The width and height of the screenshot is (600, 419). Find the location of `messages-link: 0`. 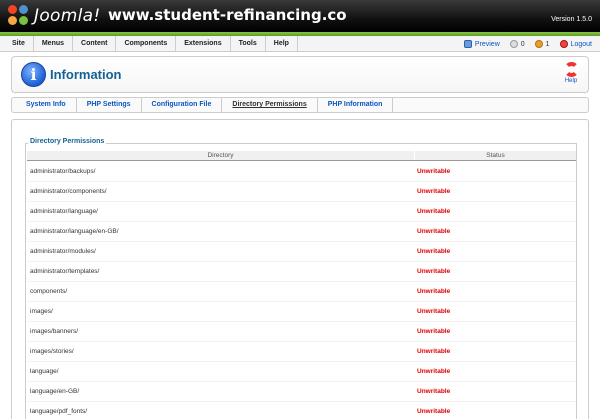

messages-link: 0 is located at coordinates (517, 44).